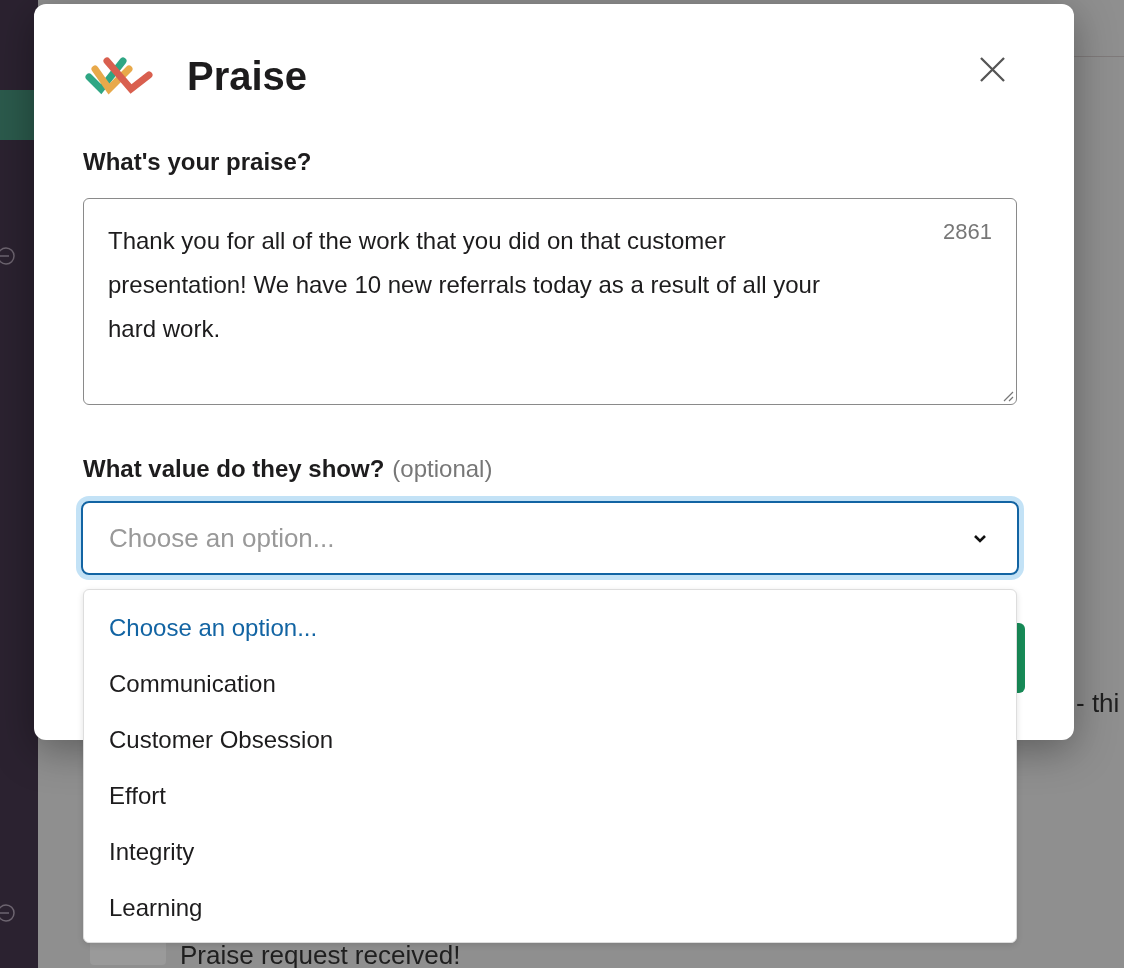  What do you see at coordinates (198, 162) in the screenshot?
I see `field-label: What's your praise?` at bounding box center [198, 162].